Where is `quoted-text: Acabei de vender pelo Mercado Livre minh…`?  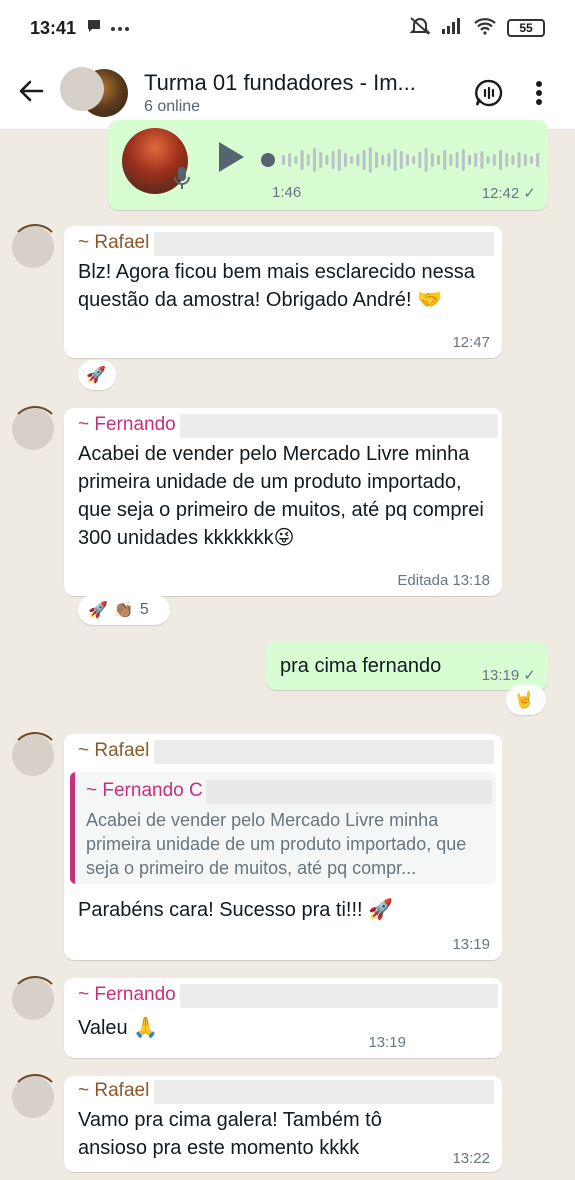
quoted-text: Acabei de vender pelo Mercado Livre minh… is located at coordinates (276, 844).